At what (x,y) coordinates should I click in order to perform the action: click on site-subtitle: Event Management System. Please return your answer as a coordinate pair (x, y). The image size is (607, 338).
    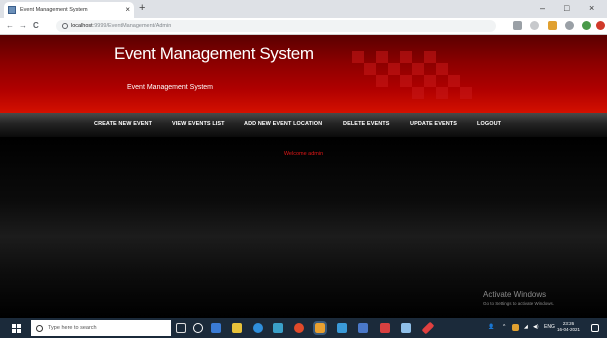
    Looking at the image, I should click on (170, 87).